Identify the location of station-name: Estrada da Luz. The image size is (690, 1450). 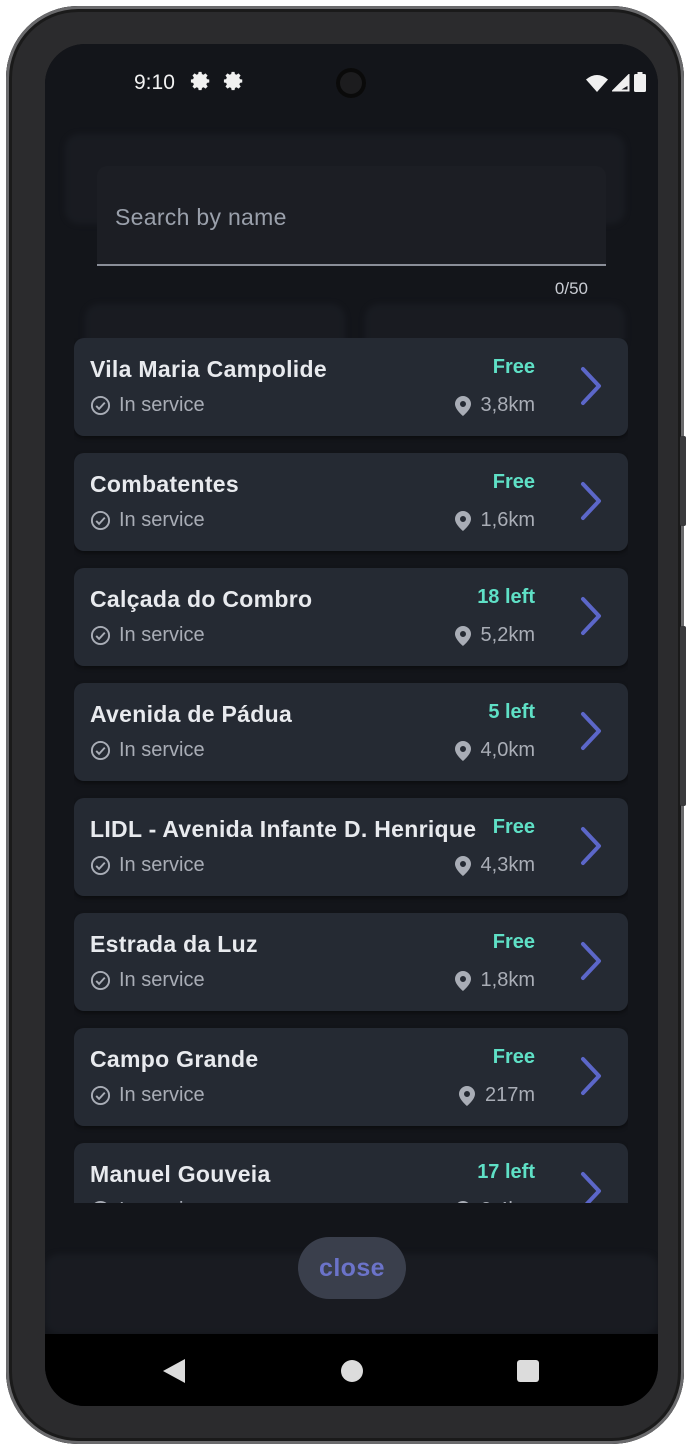
(174, 944).